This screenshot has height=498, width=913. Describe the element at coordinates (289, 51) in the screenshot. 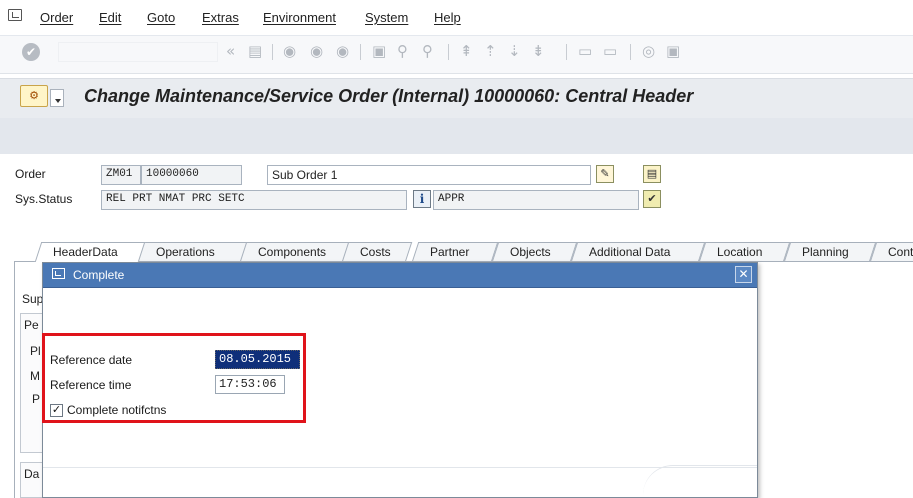

I see `back-nav-icon: ◉` at that location.